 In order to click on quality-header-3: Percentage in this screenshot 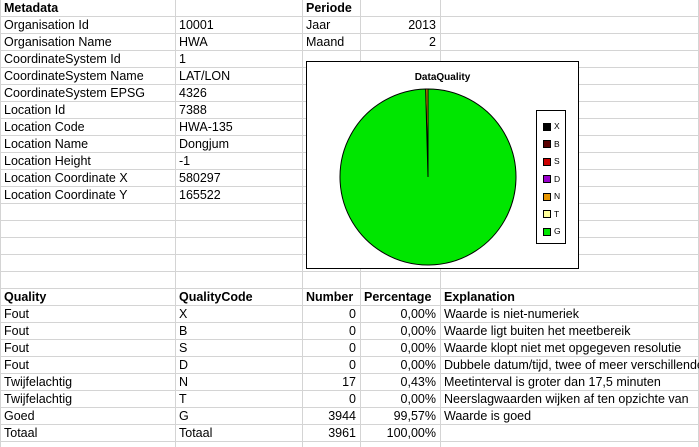, I will do `click(400, 297)`.